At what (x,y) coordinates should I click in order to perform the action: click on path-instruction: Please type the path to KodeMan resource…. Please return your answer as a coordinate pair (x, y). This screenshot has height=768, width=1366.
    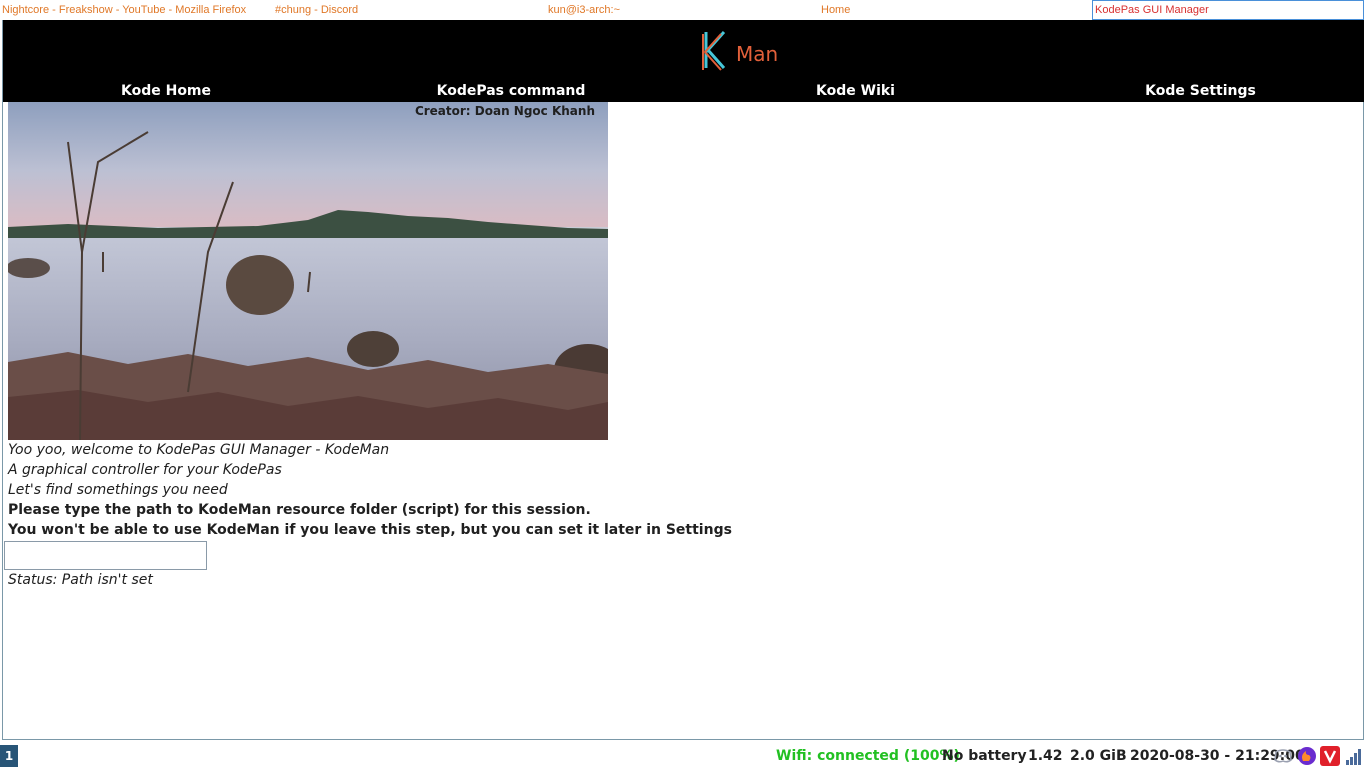
    Looking at the image, I should click on (299, 510).